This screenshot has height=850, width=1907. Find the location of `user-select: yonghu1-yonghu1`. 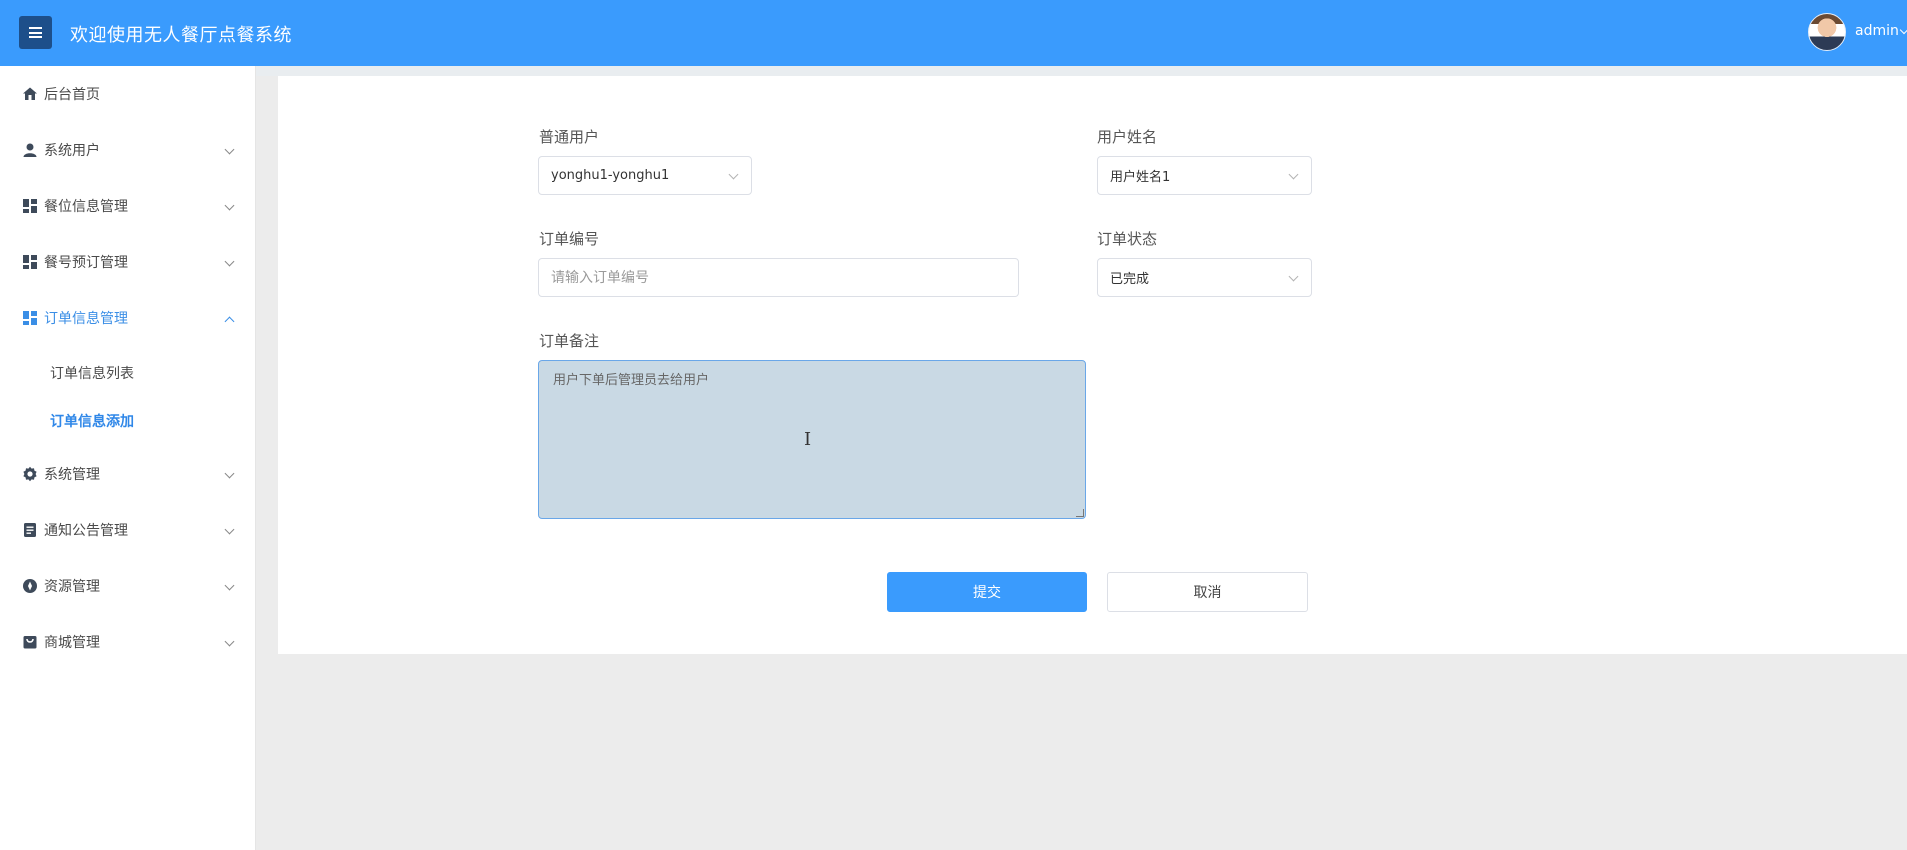

user-select: yonghu1-yonghu1 is located at coordinates (645, 175).